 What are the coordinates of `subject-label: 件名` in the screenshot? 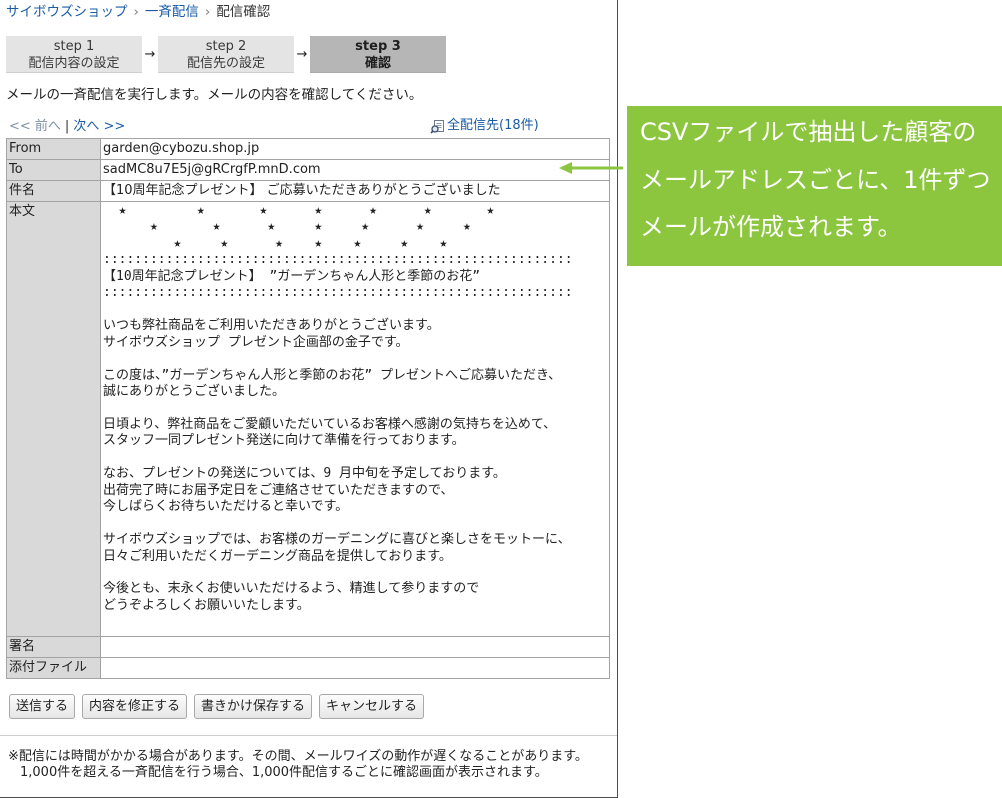 It's located at (54, 191).